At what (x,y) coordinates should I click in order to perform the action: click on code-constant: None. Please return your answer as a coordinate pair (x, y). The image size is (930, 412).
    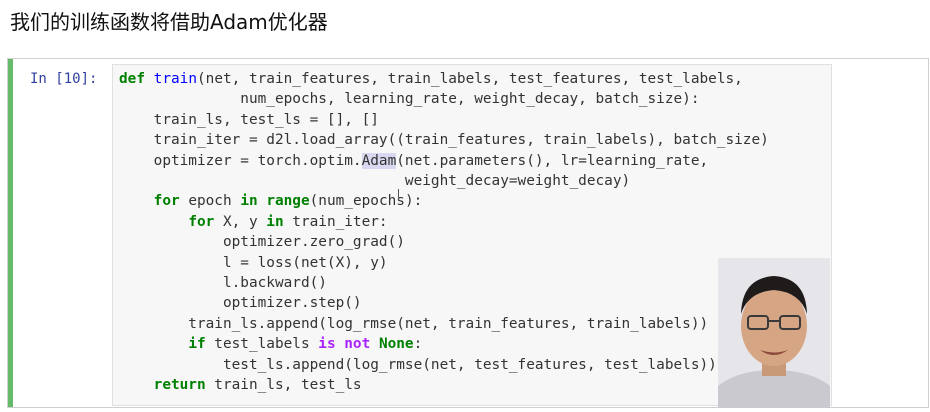
    Looking at the image, I should click on (396, 344).